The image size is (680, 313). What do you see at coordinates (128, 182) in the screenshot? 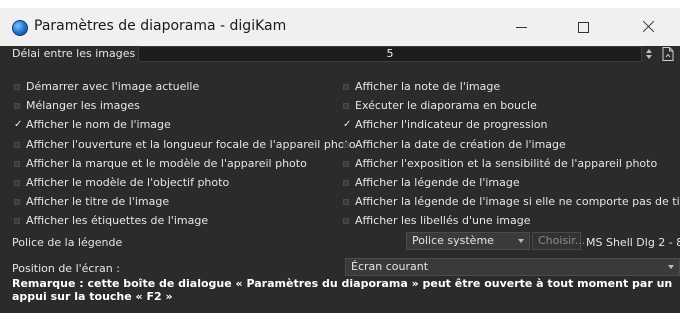
I see `option-label: Afficher le modèle de l'objectif photo` at bounding box center [128, 182].